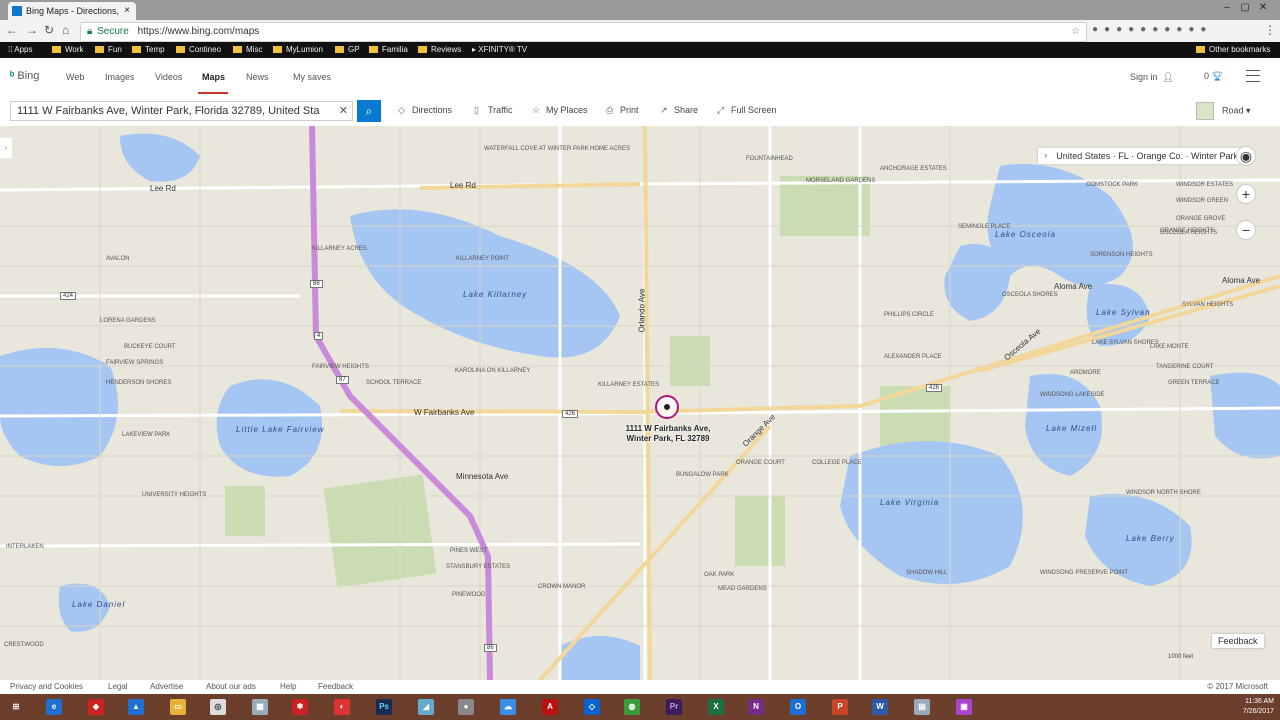 This screenshot has height=720, width=1280. Describe the element at coordinates (342, 707) in the screenshot. I see `app-icon: ◐` at that location.